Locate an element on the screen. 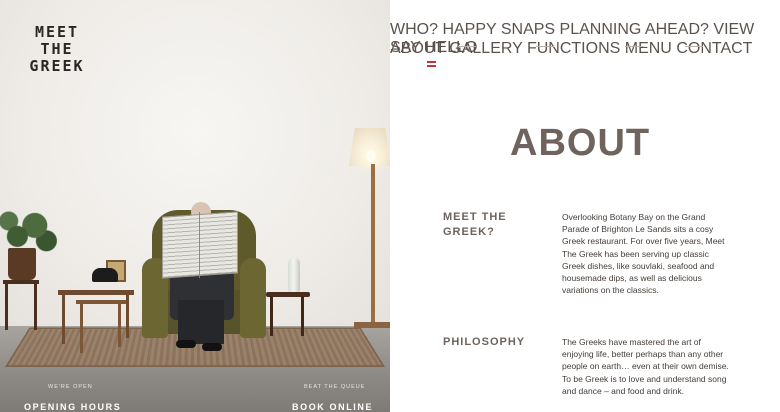 This screenshot has width=780, height=412. opening-hours-link: OPENING HOURS is located at coordinates (72, 407).